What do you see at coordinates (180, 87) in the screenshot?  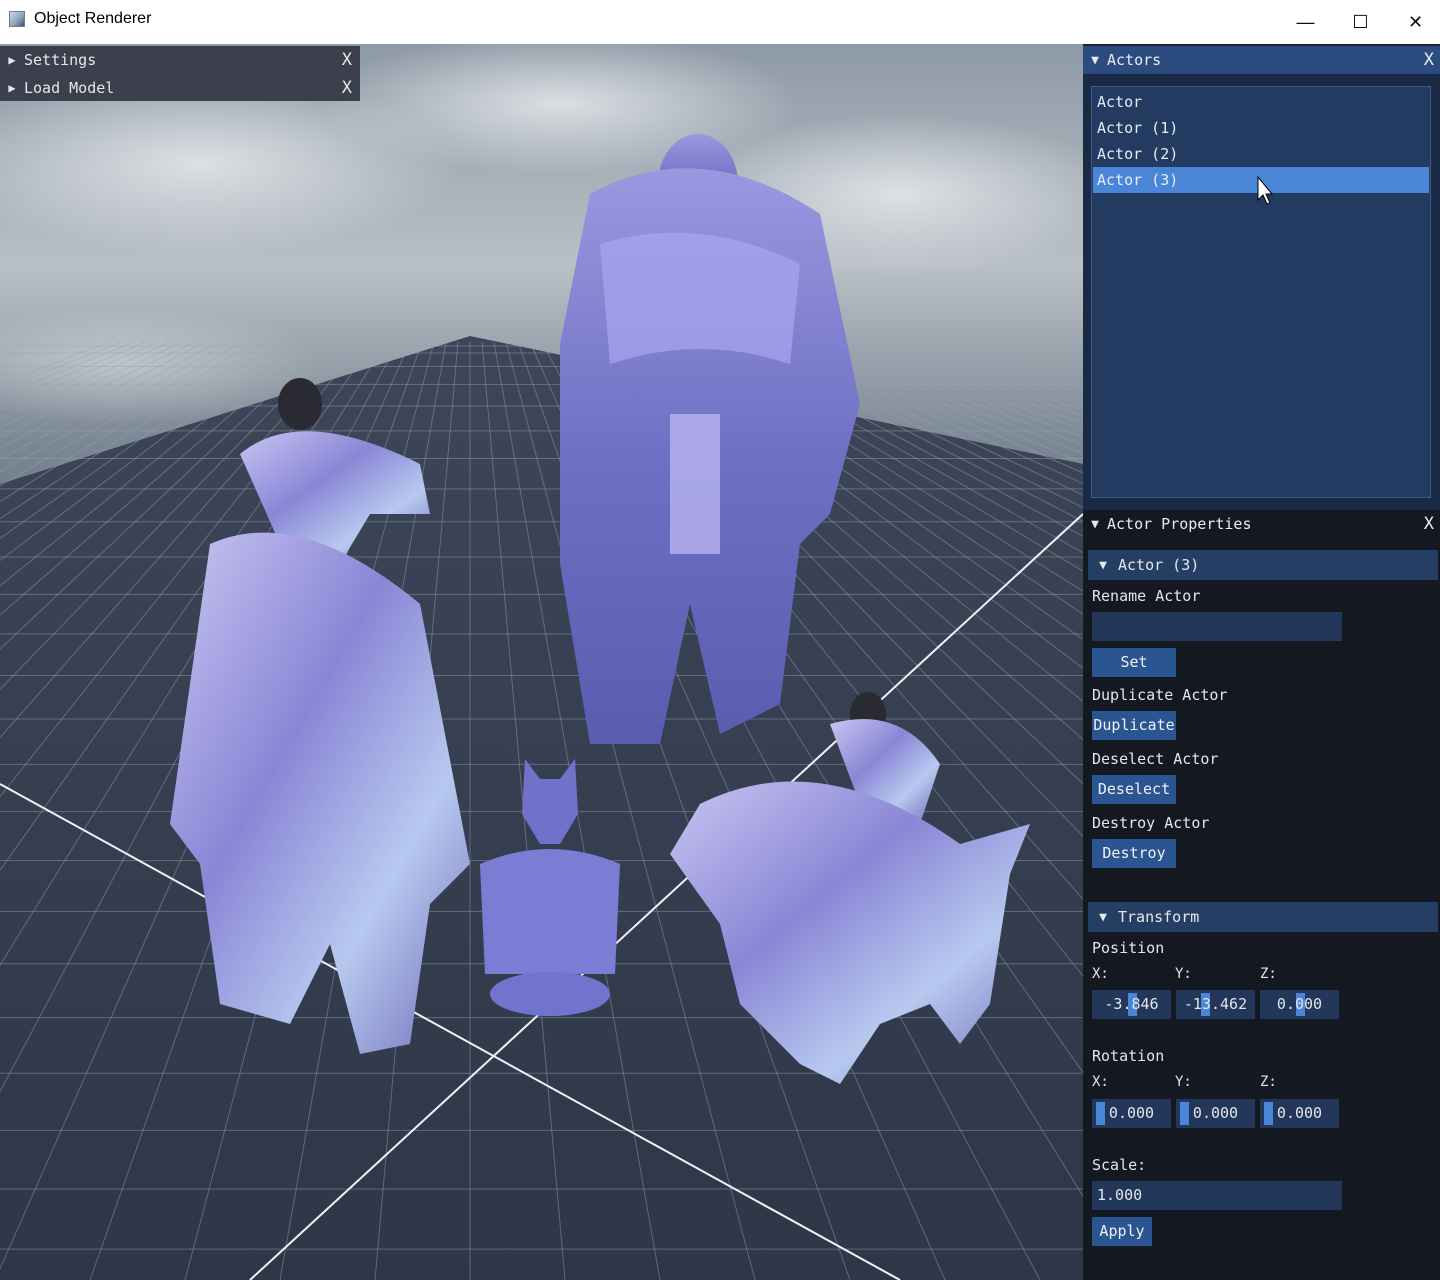 I see `load-model-panel-header: ▶ Load Model X` at bounding box center [180, 87].